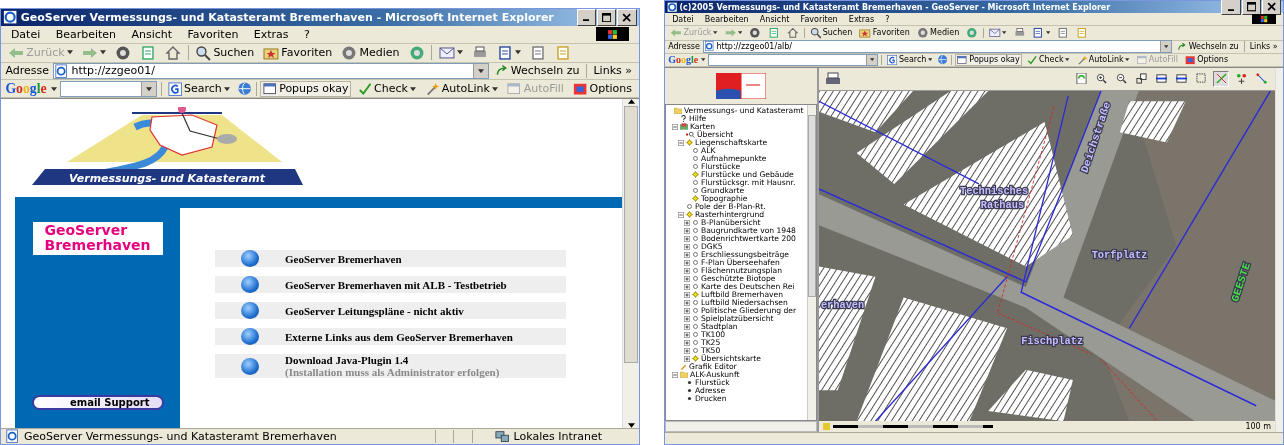 The image size is (1284, 445). Describe the element at coordinates (997, 33) in the screenshot. I see `mail-icon` at that location.